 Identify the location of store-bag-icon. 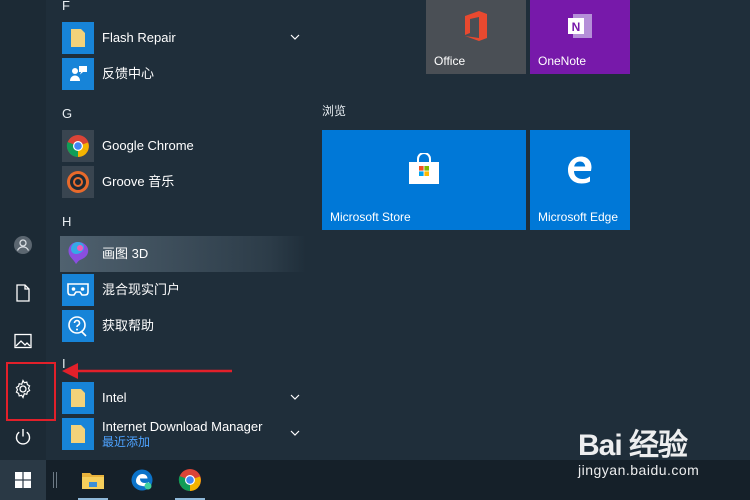
(424, 169).